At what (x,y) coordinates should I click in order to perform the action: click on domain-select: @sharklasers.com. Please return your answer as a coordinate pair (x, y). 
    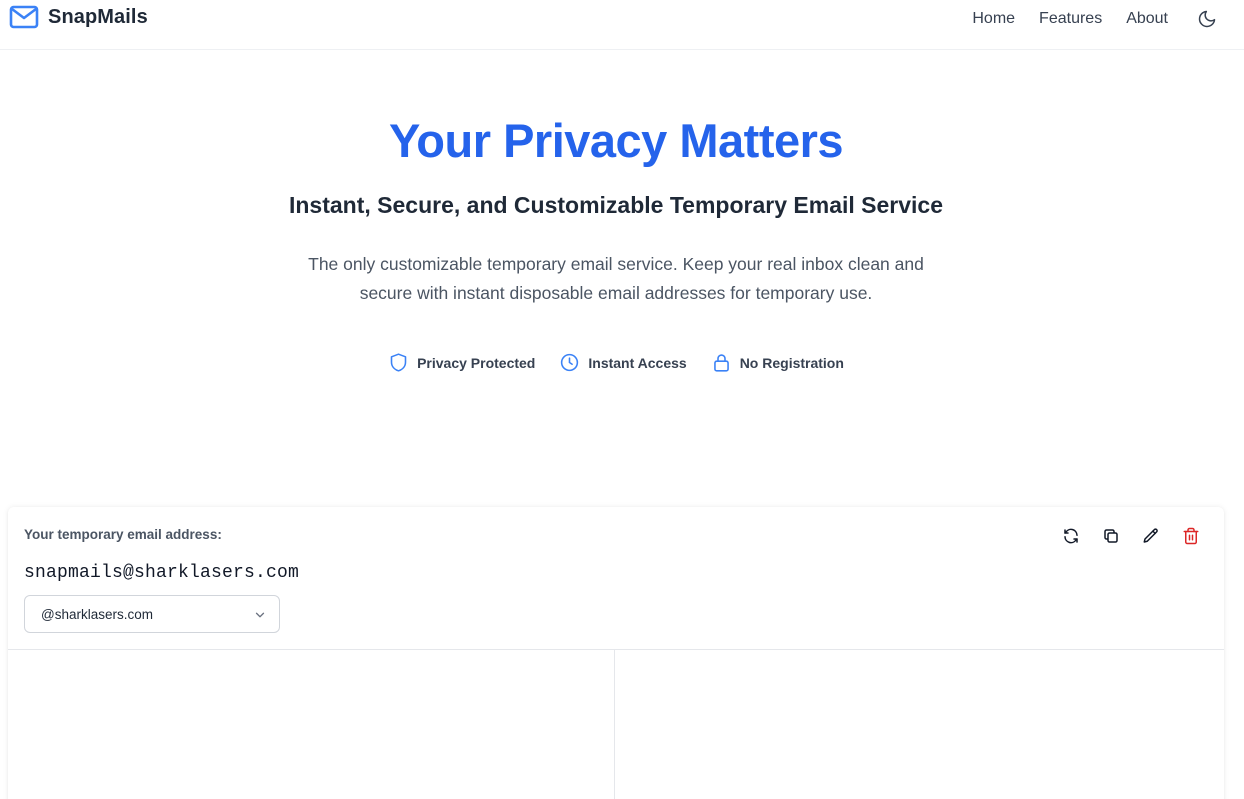
    Looking at the image, I should click on (152, 614).